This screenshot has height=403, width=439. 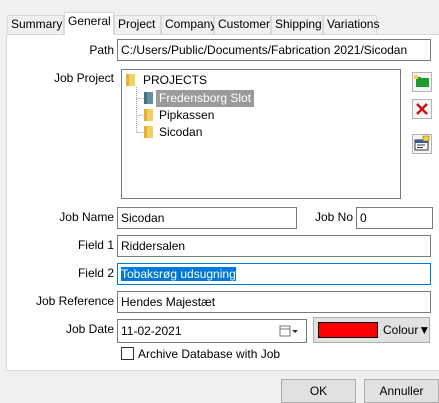 What do you see at coordinates (274, 246) in the screenshot?
I see `field1-input: Riddersalen` at bounding box center [274, 246].